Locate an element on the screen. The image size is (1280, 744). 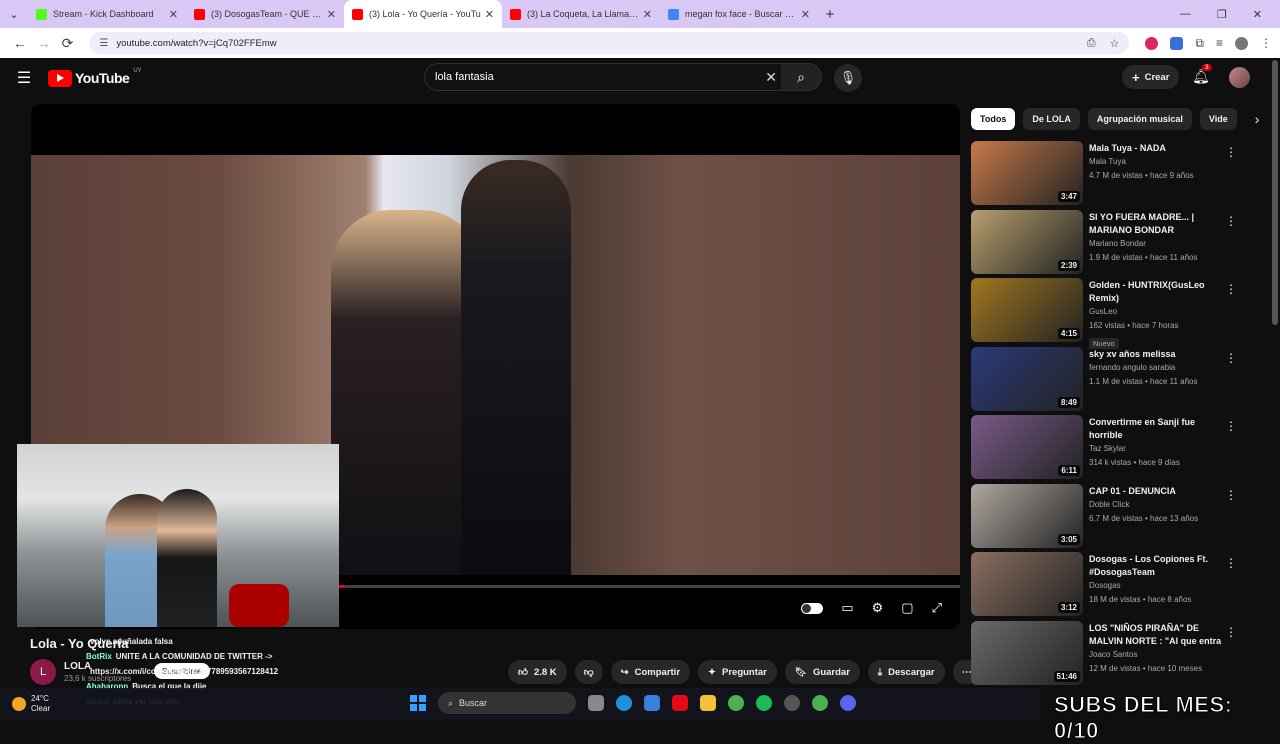
store-icon is located at coordinates (652, 703).